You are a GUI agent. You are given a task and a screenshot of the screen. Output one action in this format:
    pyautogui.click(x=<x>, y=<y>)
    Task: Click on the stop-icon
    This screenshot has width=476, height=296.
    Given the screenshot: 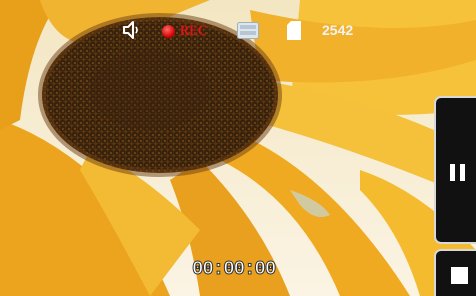 What is the action you would take?
    pyautogui.click(x=459, y=275)
    